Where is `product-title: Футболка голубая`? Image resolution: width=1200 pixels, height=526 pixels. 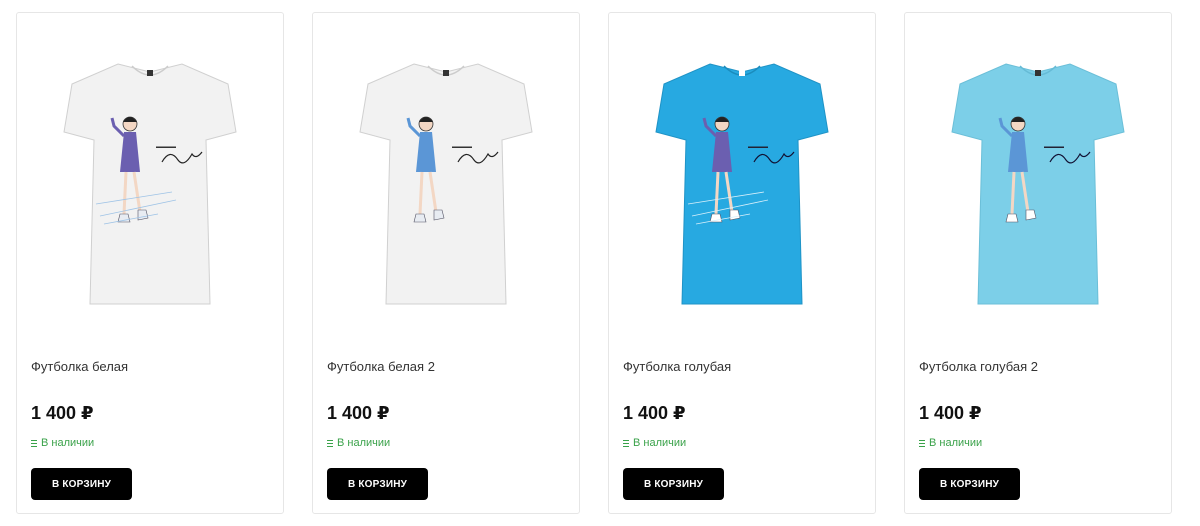 product-title: Футболка голубая is located at coordinates (677, 366).